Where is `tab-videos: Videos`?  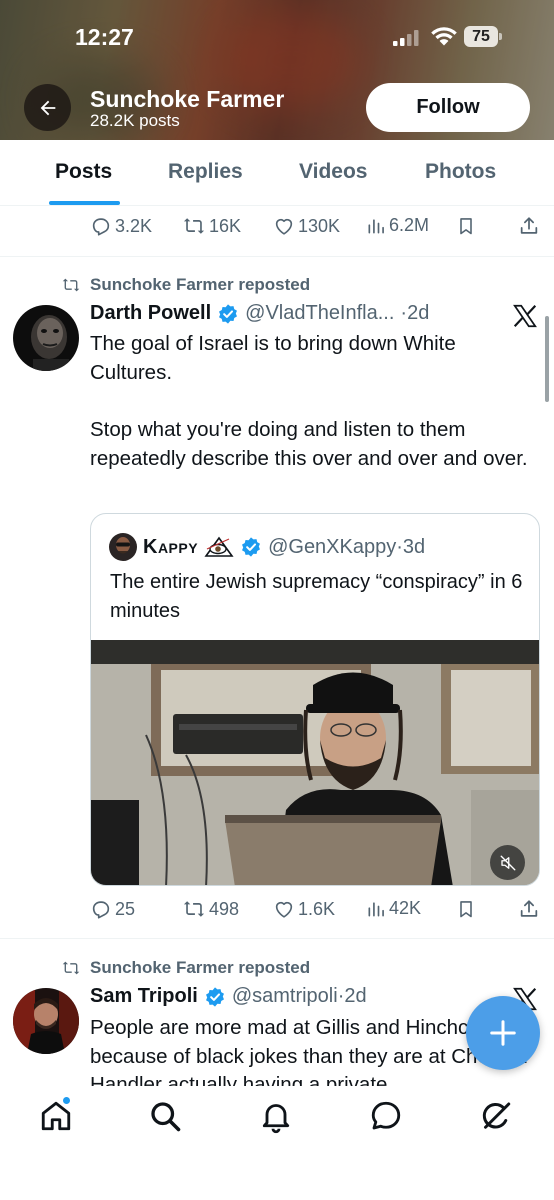 tab-videos: Videos is located at coordinates (333, 172).